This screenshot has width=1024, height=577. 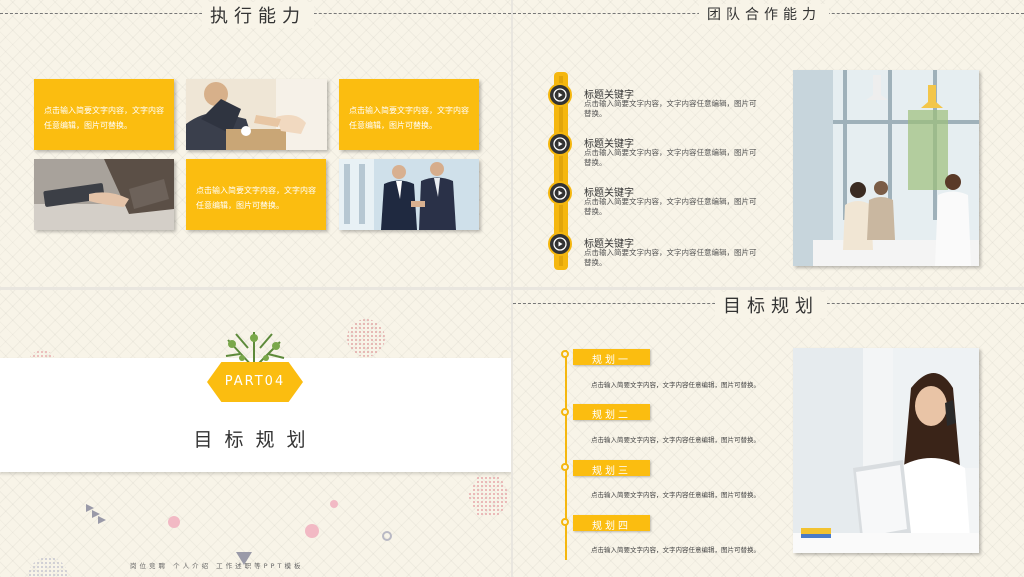 What do you see at coordinates (566, 455) in the screenshot?
I see `timeline-line` at bounding box center [566, 455].